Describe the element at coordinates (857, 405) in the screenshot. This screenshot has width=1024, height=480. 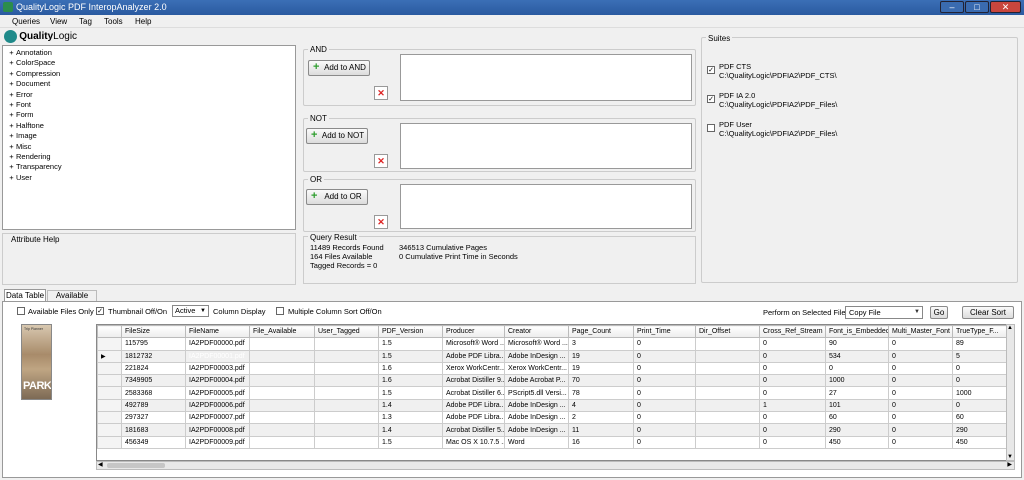
I see `table-cell: 101` at that location.